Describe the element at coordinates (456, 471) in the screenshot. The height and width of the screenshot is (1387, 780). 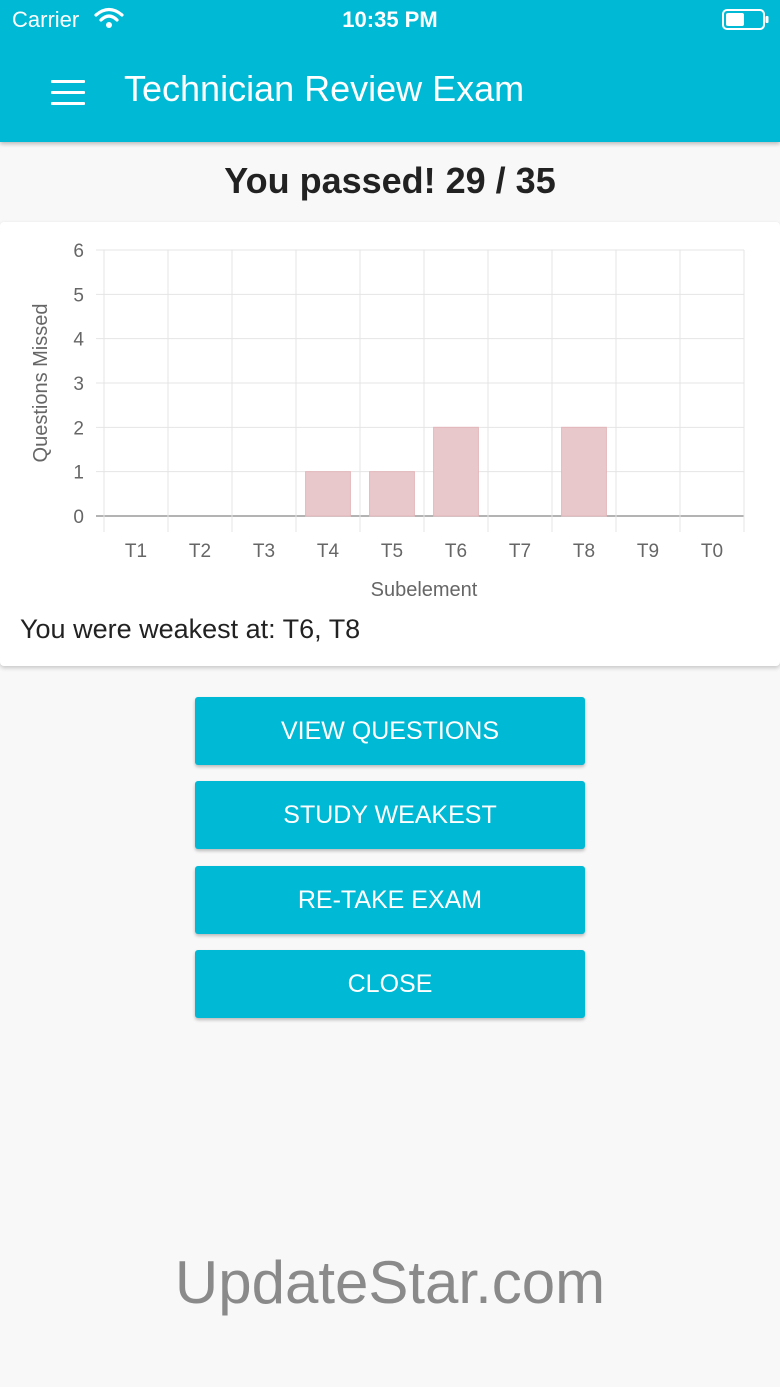
I see `bar-T6` at that location.